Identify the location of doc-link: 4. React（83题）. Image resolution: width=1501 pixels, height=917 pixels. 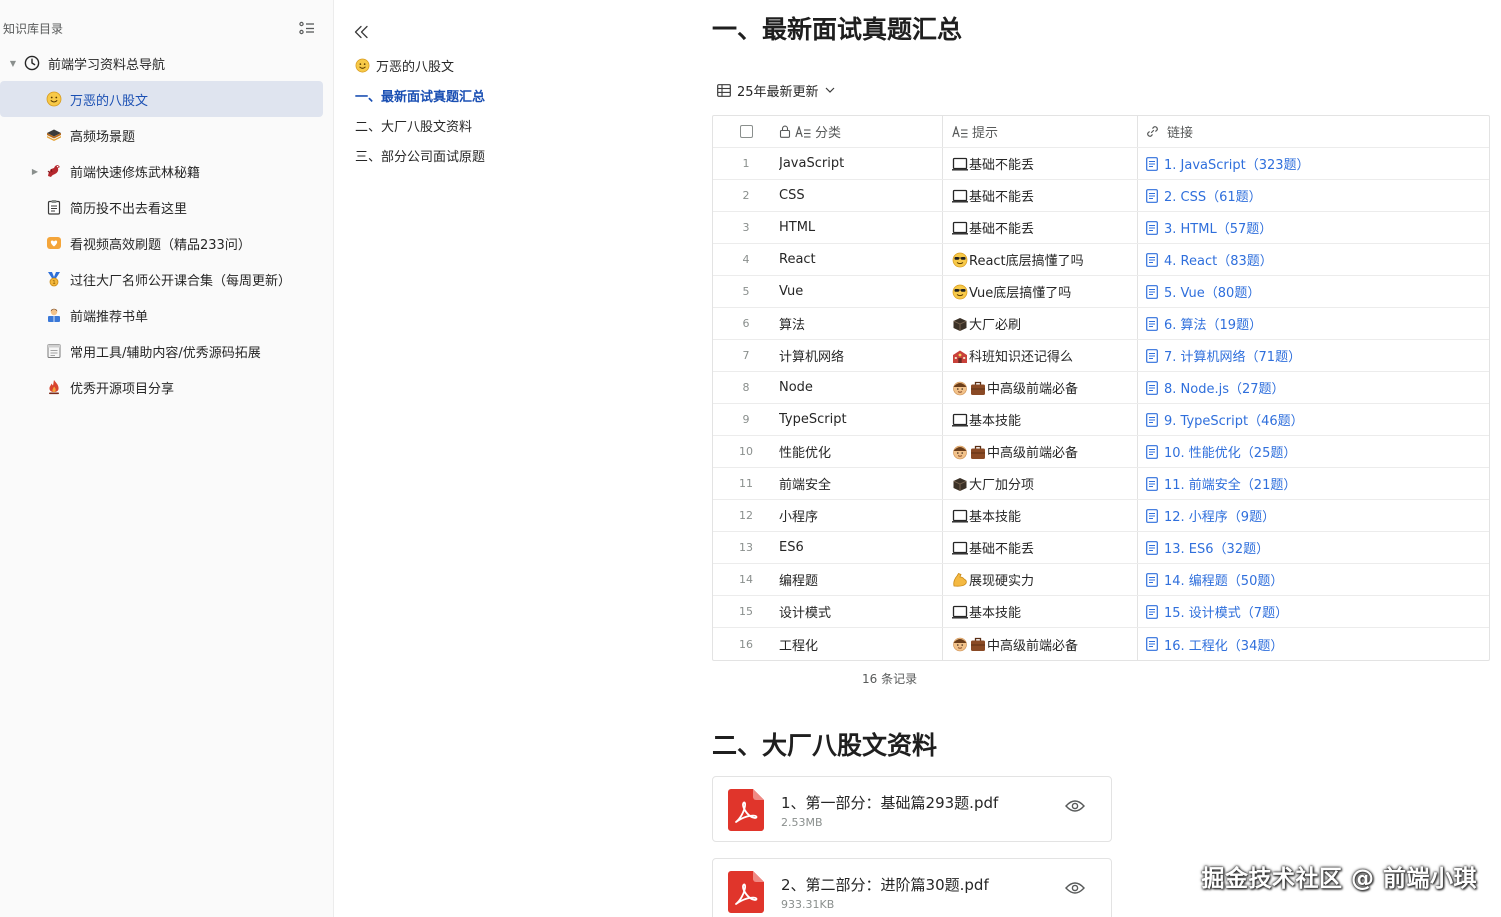
(1218, 259).